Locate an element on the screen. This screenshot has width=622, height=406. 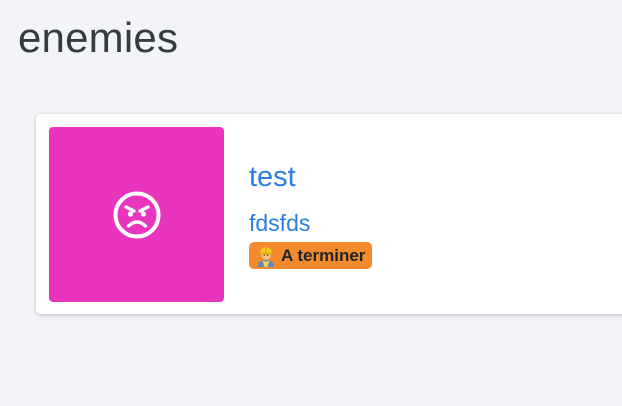
enemy-thumbnail is located at coordinates (136, 214).